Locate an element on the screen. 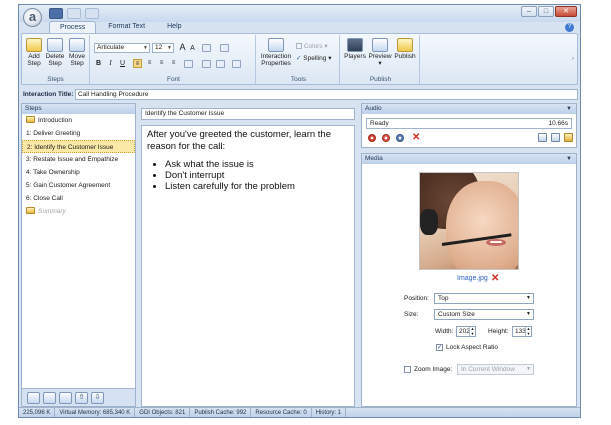  steps-panel-header: Steps is located at coordinates (78, 109).